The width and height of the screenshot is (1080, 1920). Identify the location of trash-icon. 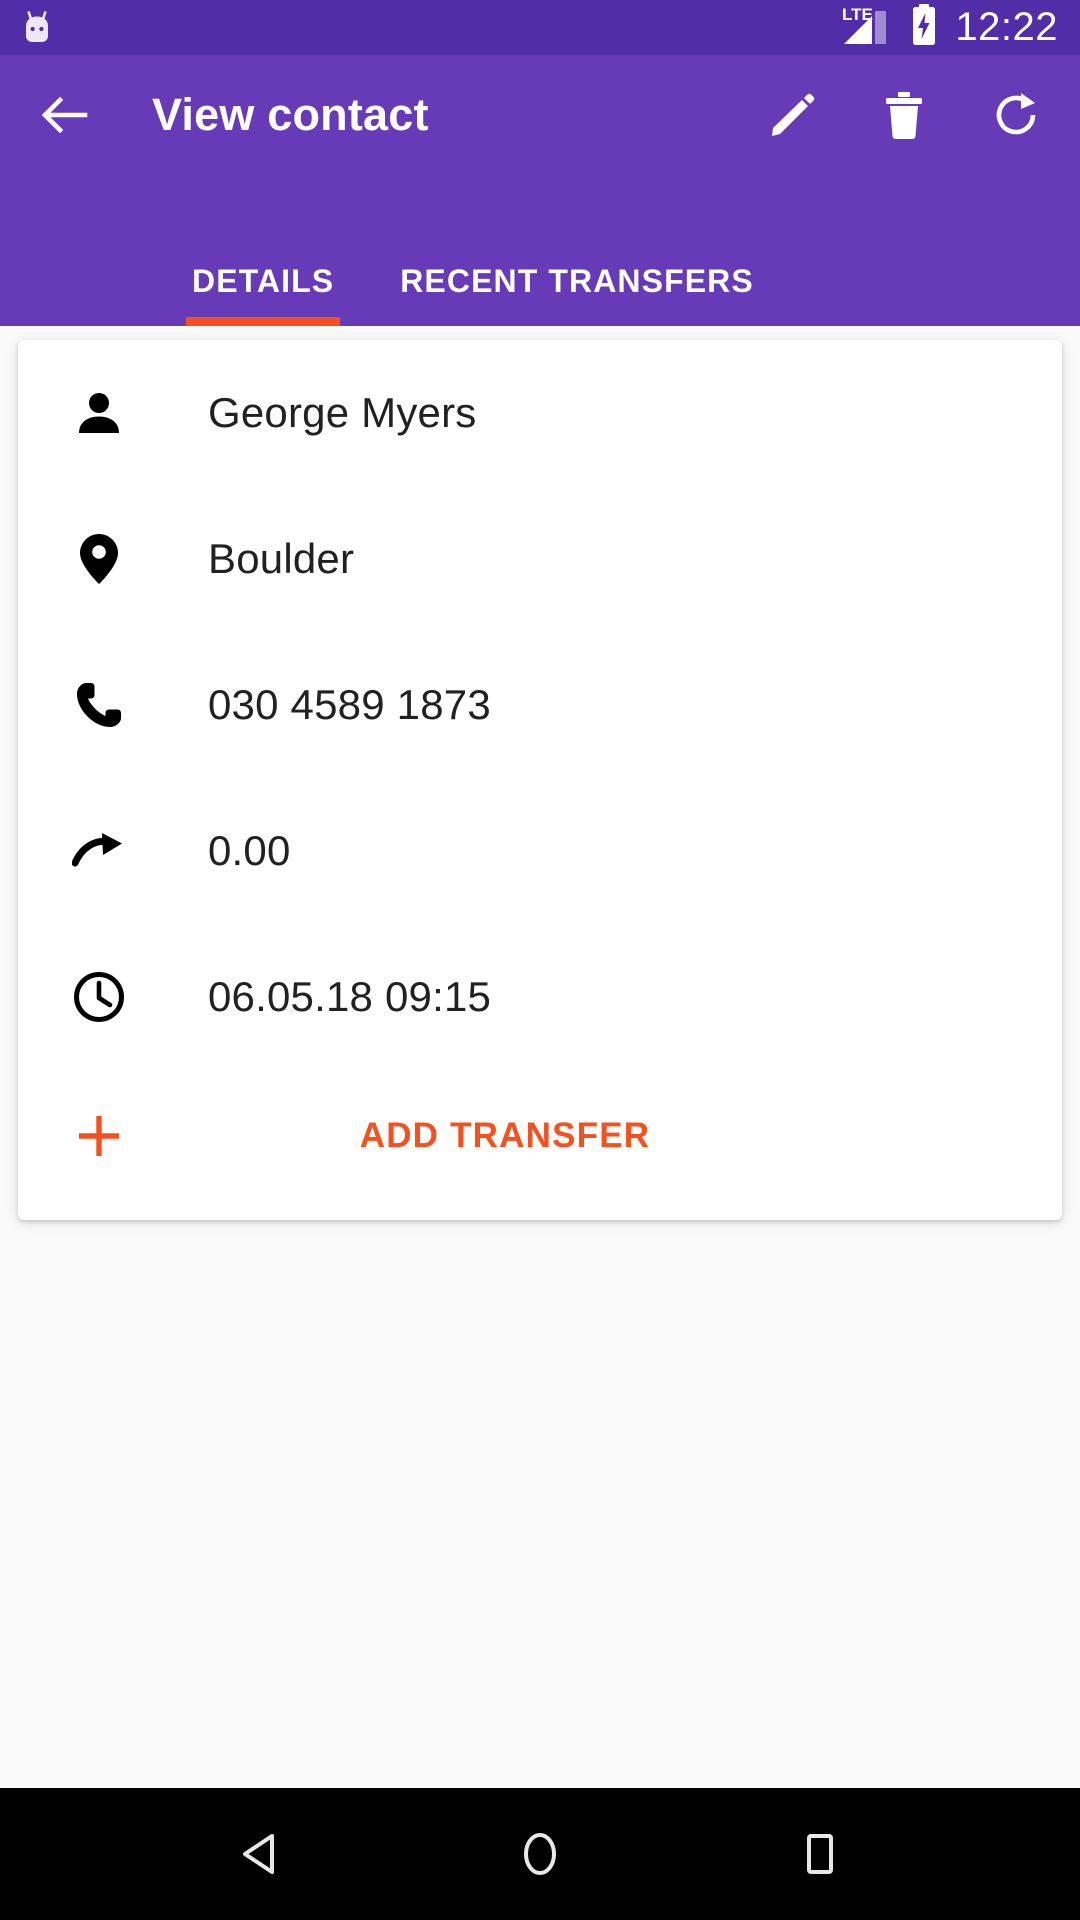
(904, 115).